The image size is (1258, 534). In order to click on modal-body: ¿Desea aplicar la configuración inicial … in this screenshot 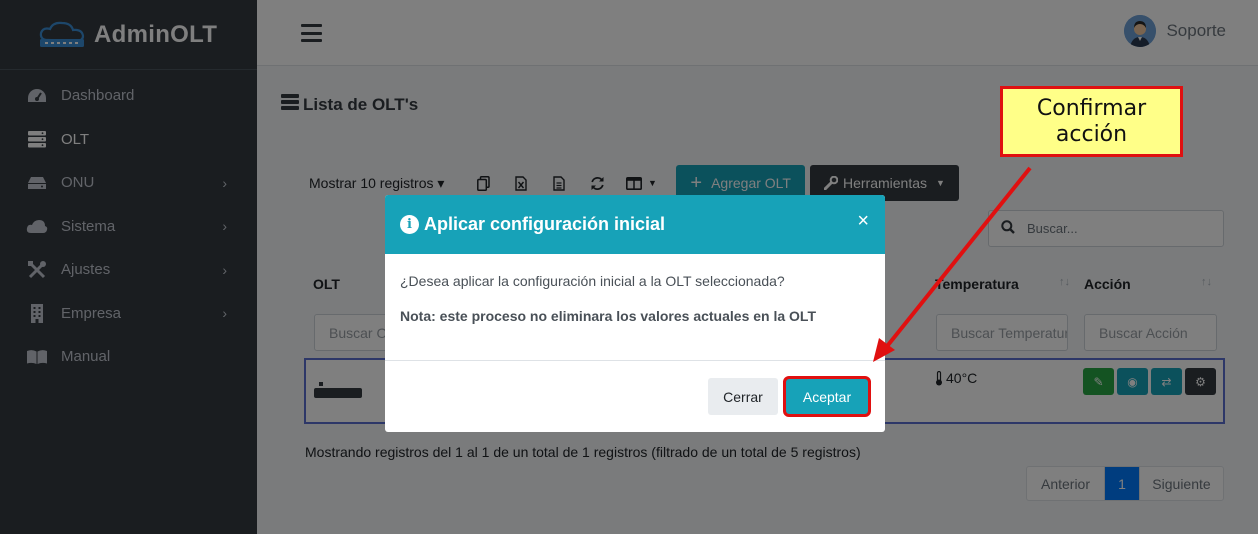, I will do `click(635, 307)`.